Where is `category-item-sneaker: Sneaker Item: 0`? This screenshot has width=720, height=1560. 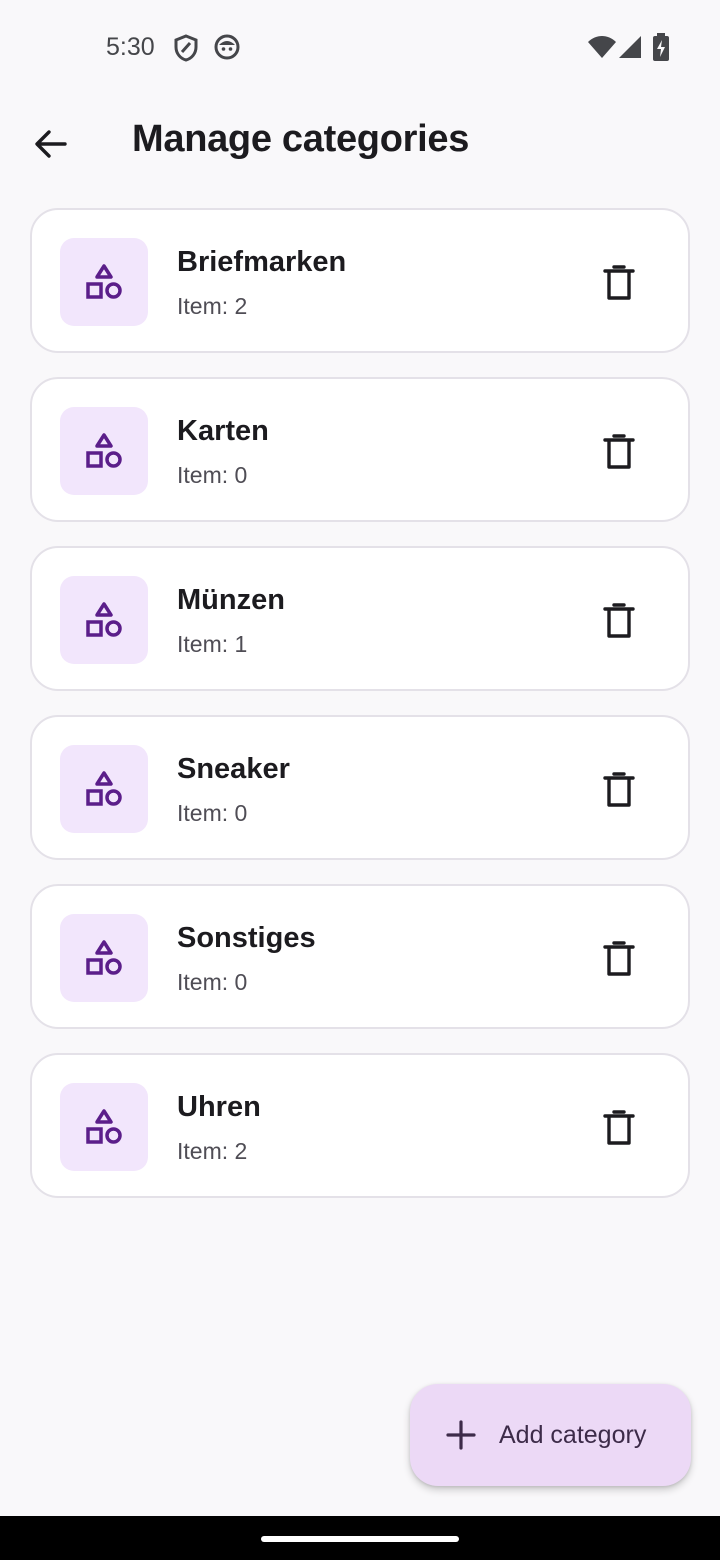
category-item-sneaker: Sneaker Item: 0 is located at coordinates (360, 787).